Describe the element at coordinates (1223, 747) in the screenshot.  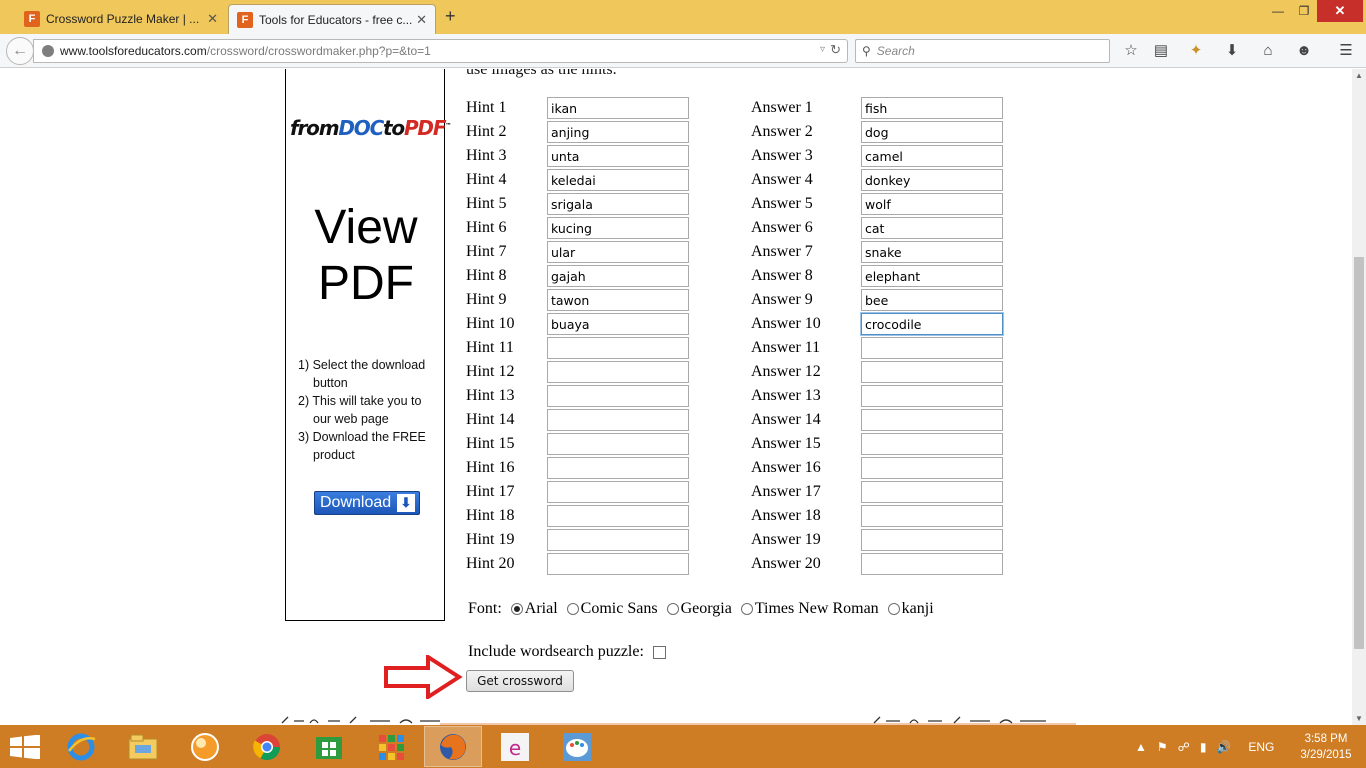
I see `volume-icon: 🔊` at that location.